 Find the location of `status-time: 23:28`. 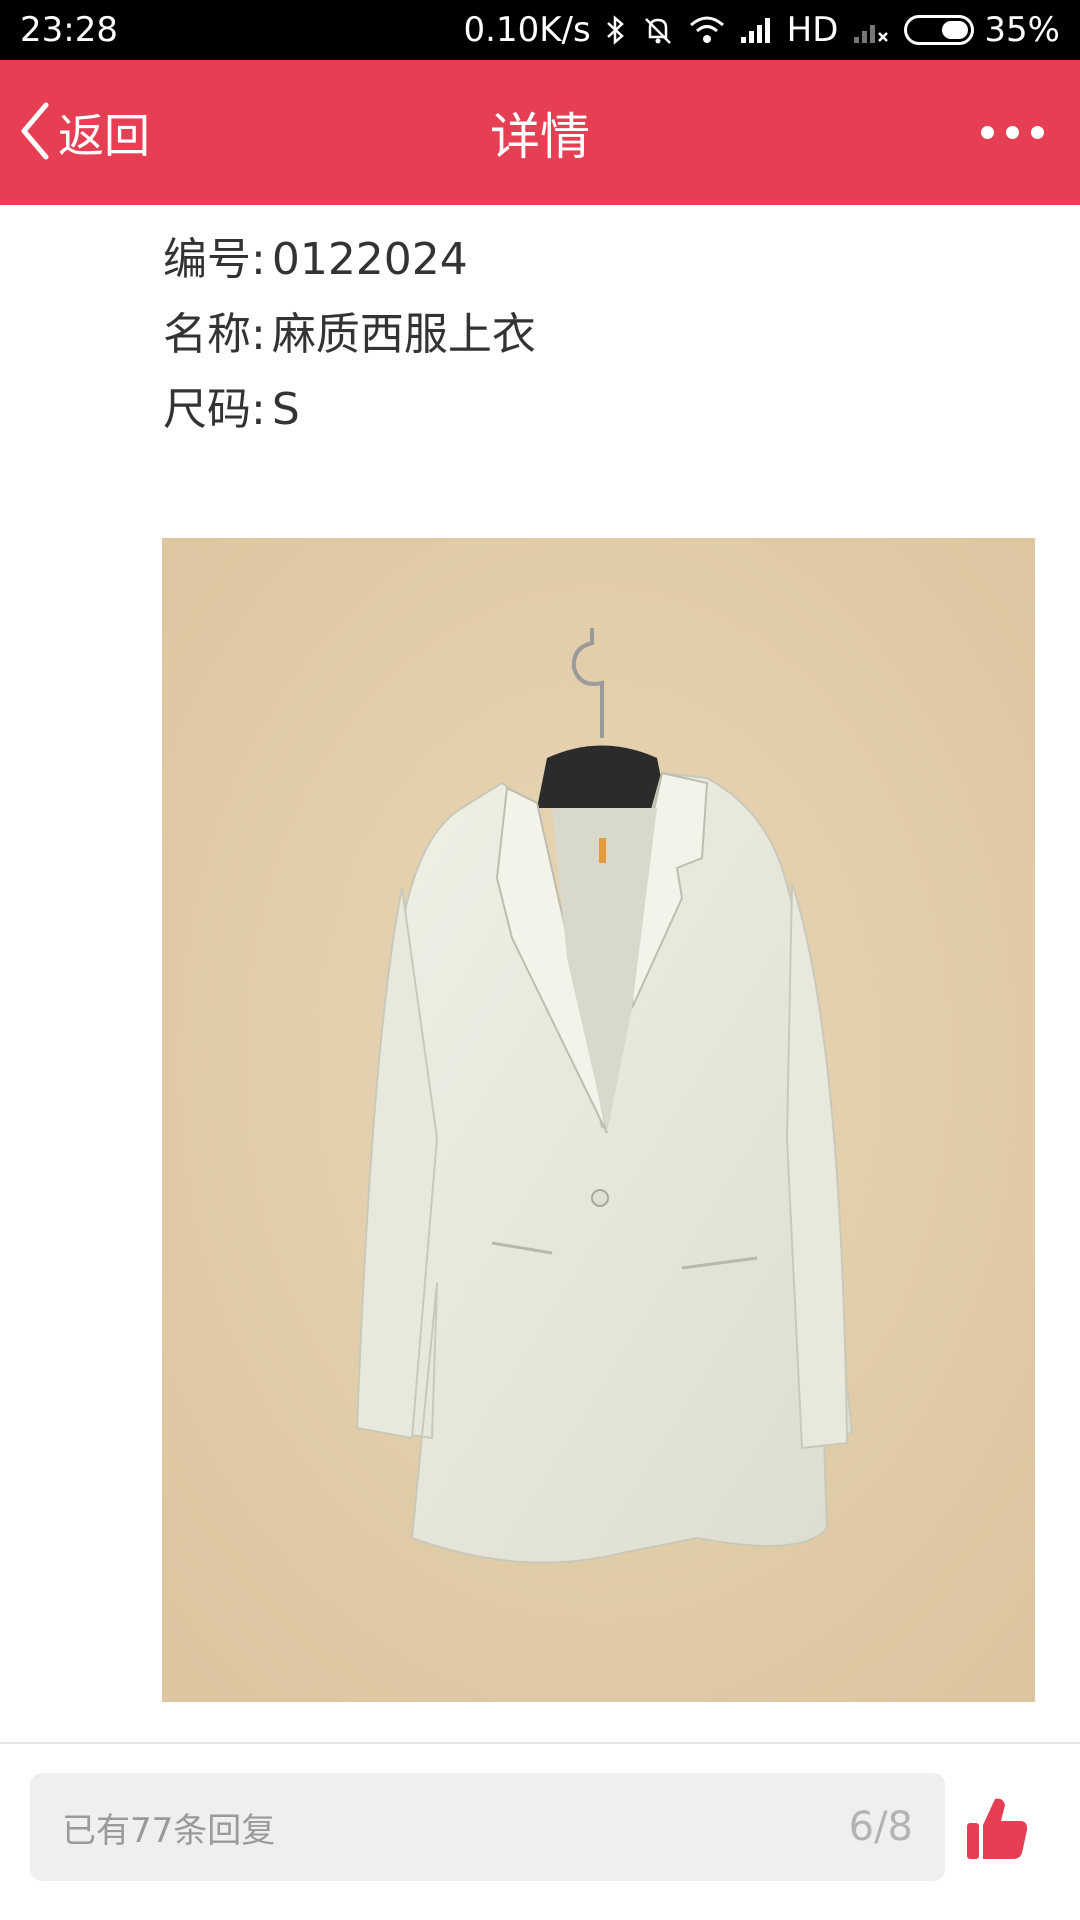

status-time: 23:28 is located at coordinates (69, 30).